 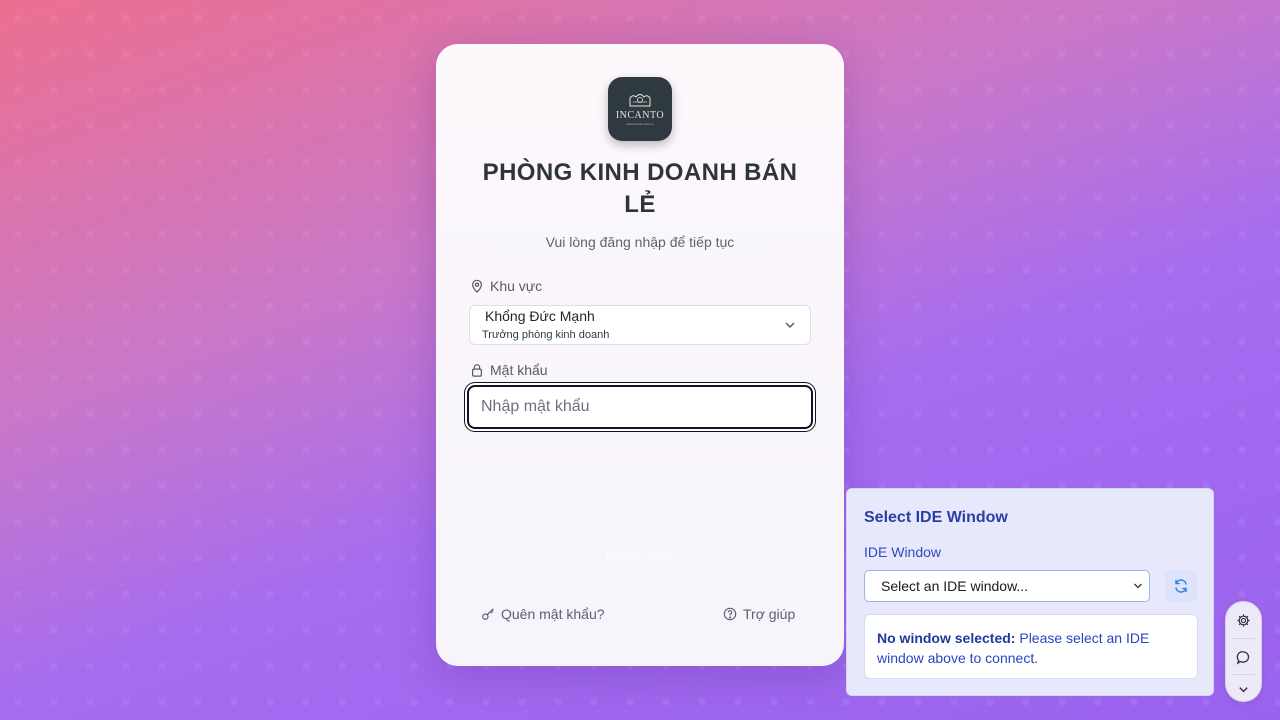 What do you see at coordinates (730, 614) in the screenshot?
I see `help-circle-icon` at bounding box center [730, 614].